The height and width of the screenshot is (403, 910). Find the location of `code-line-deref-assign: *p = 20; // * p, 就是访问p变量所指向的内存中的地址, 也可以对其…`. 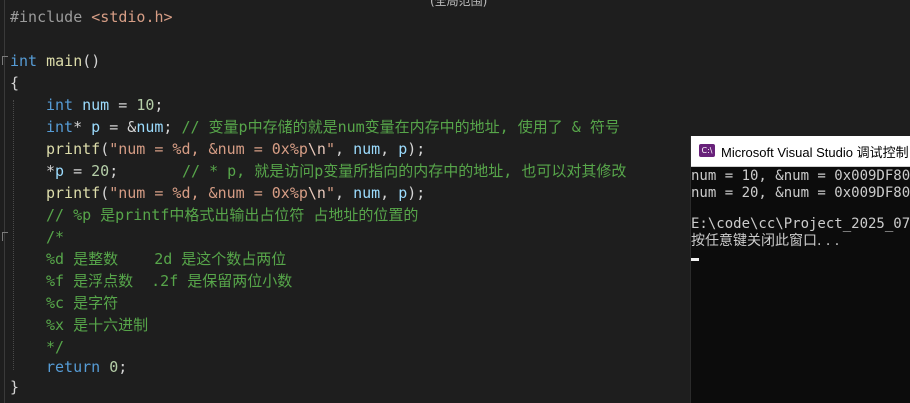

code-line-deref-assign: *p = 20; // * p, 就是访问p变量所指向的内存中的地址, 也可以对其… is located at coordinates (336, 171).